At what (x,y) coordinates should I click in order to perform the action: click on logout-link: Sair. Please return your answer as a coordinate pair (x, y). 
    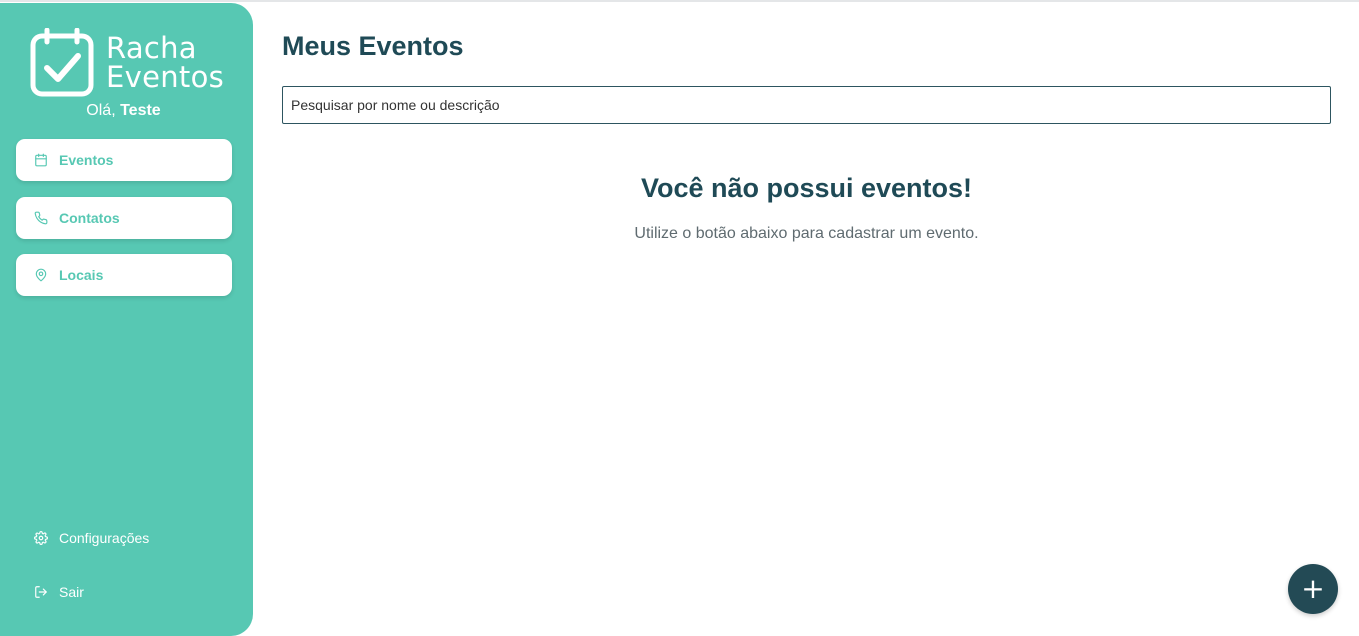
    Looking at the image, I should click on (59, 592).